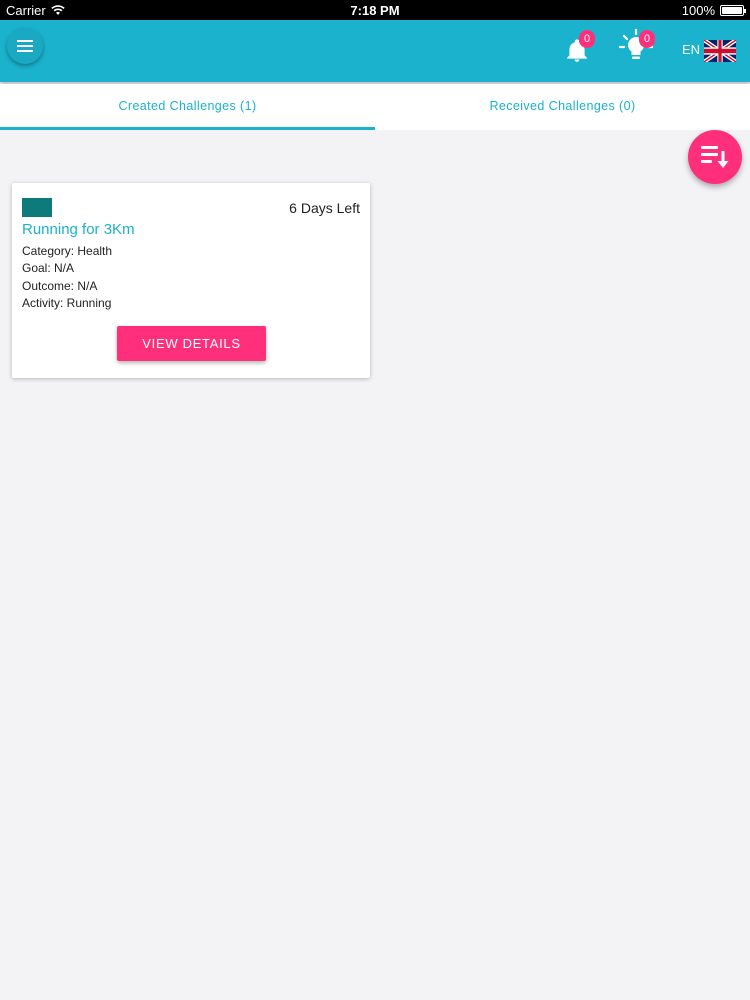 This screenshot has height=1000, width=750. I want to click on challenge-outcome: Outcome: N/A, so click(60, 286).